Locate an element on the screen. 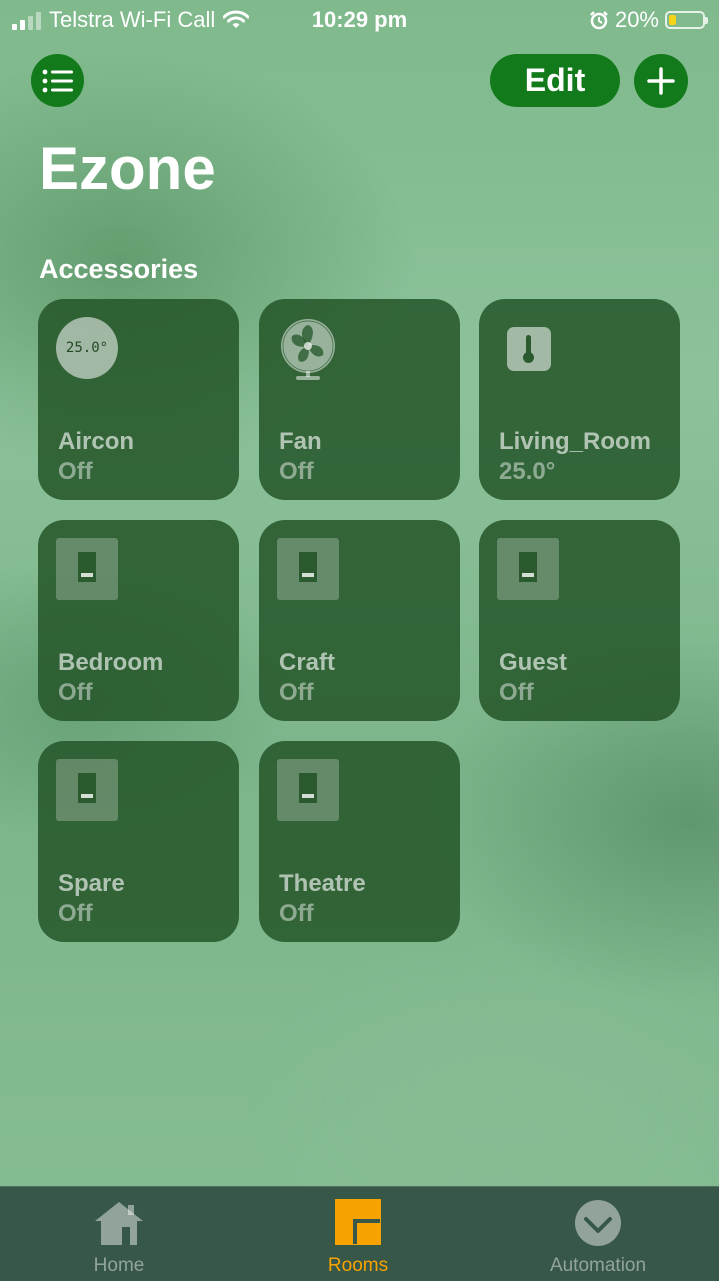 This screenshot has height=1281, width=719. accessory-tile-guest: Guest Off is located at coordinates (579, 620).